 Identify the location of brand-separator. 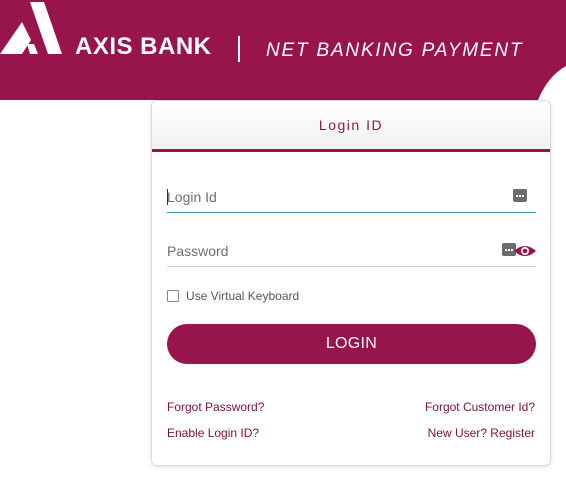
(239, 49).